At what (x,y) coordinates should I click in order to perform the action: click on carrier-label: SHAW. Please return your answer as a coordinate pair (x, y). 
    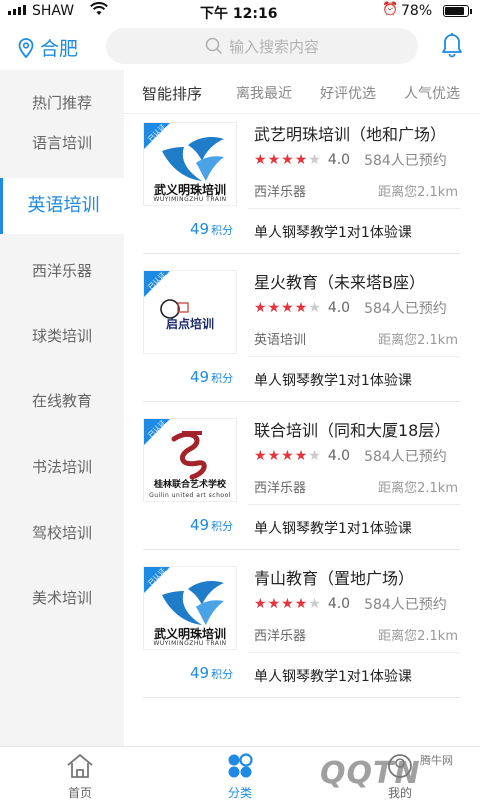
    Looking at the image, I should click on (53, 11).